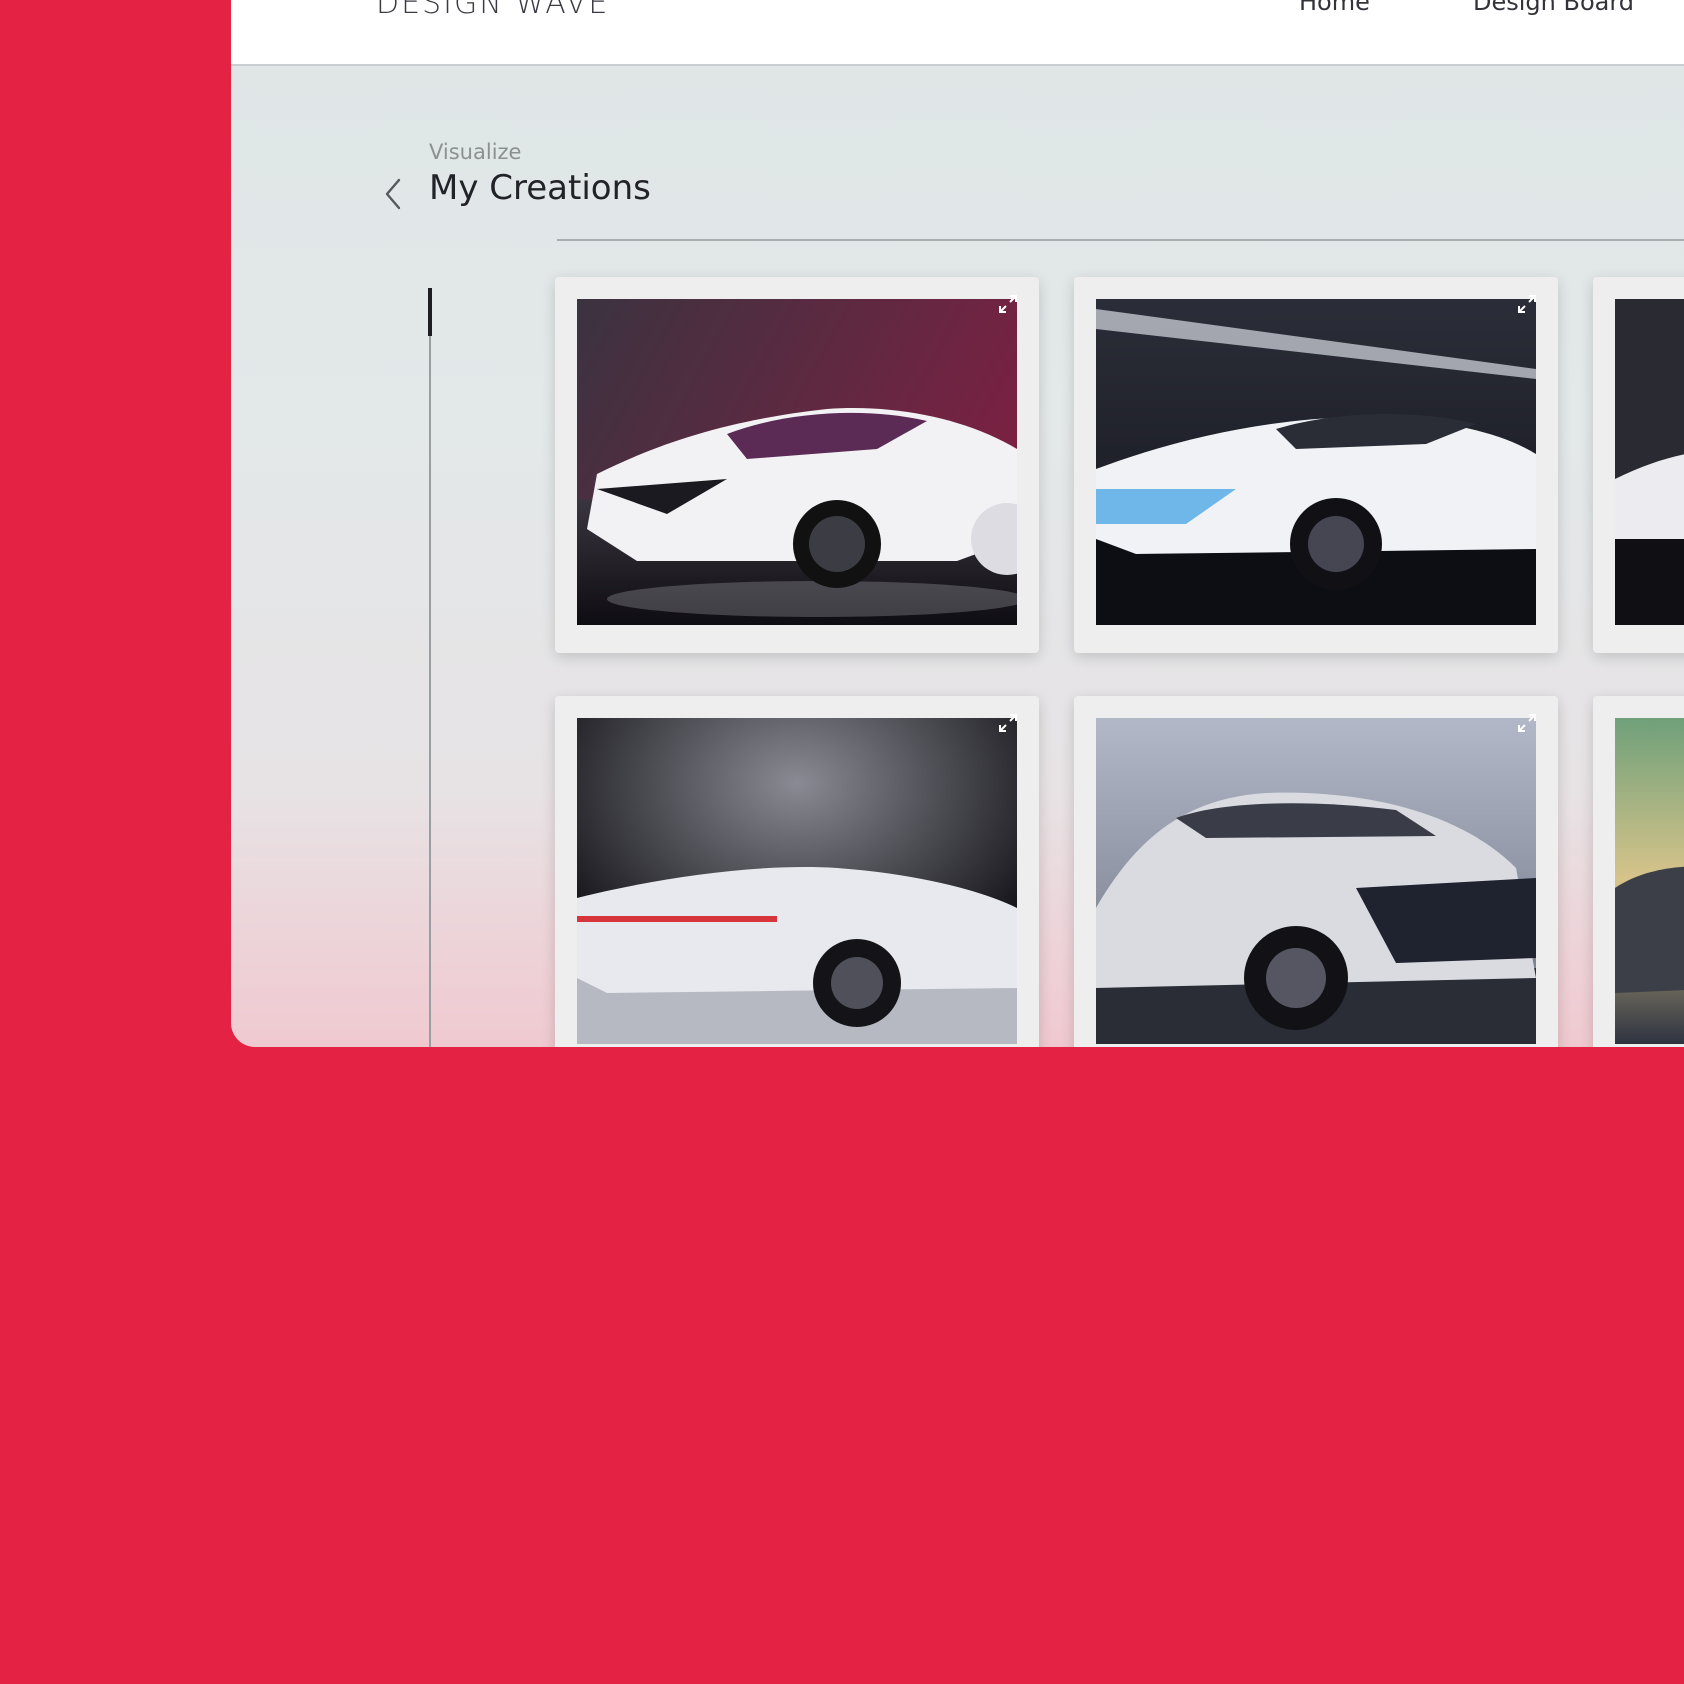 The height and width of the screenshot is (1684, 1684). What do you see at coordinates (430, 312) in the screenshot?
I see `scrollbar-thumb` at bounding box center [430, 312].